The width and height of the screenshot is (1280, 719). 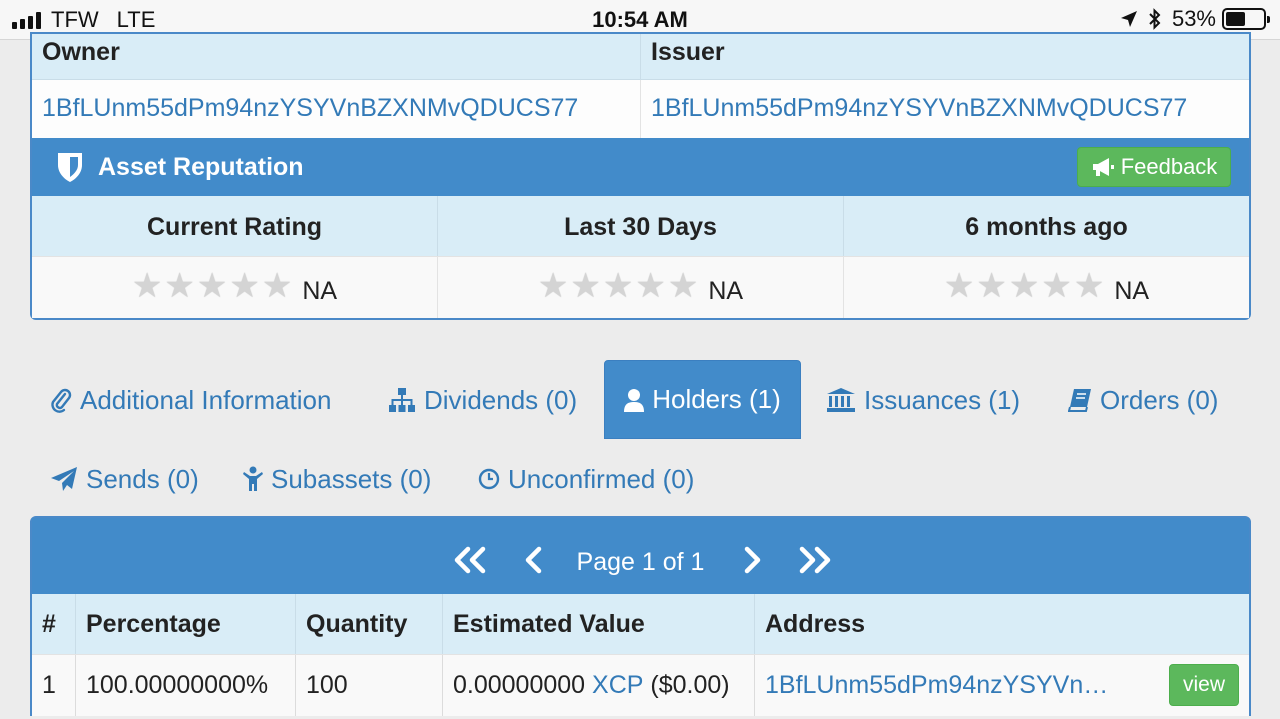 I want to click on row-address: 1BfLUnm55dPm94nzYSYVn… view, so click(x=1002, y=685).